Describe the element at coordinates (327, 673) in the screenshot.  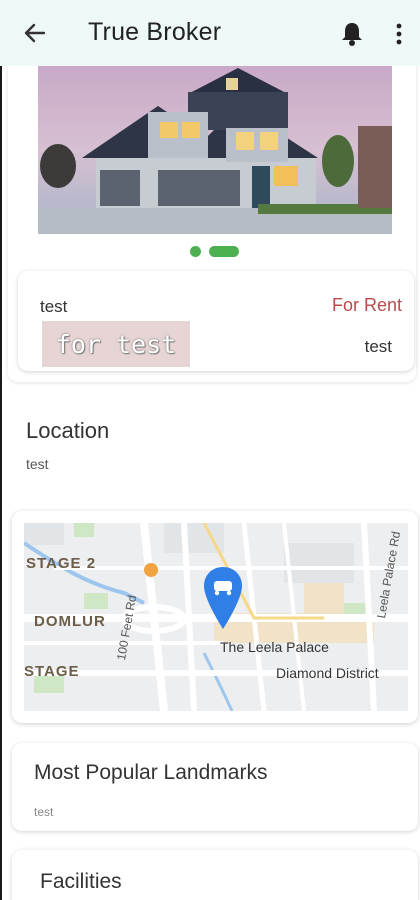
I see `map-place-label: Diamond District` at that location.